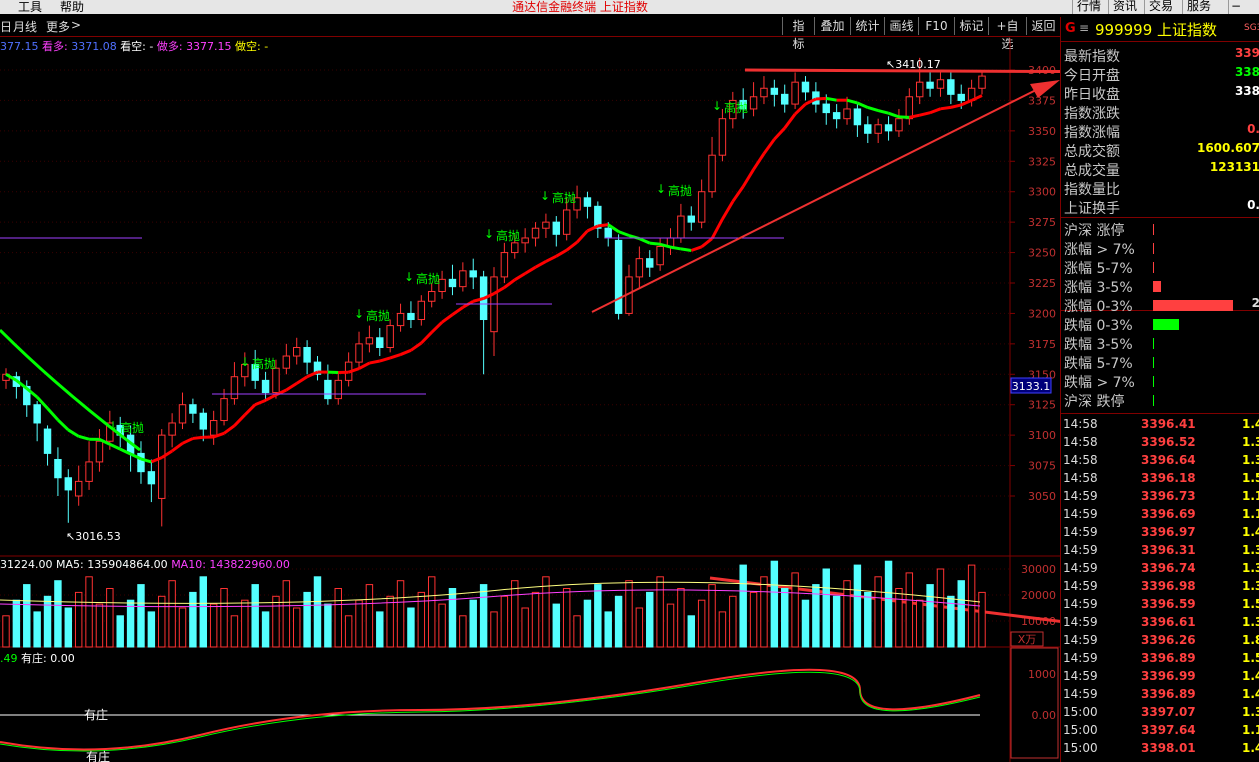 This screenshot has width=1259, height=762. Describe the element at coordinates (913, 64) in the screenshot. I see `high-annotation: ↖3410.17` at that location.